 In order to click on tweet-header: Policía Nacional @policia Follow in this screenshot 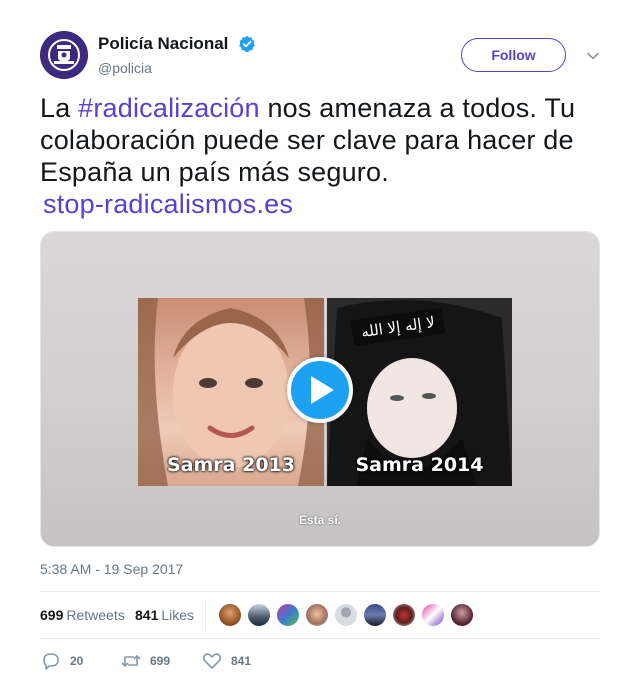, I will do `click(320, 56)`.